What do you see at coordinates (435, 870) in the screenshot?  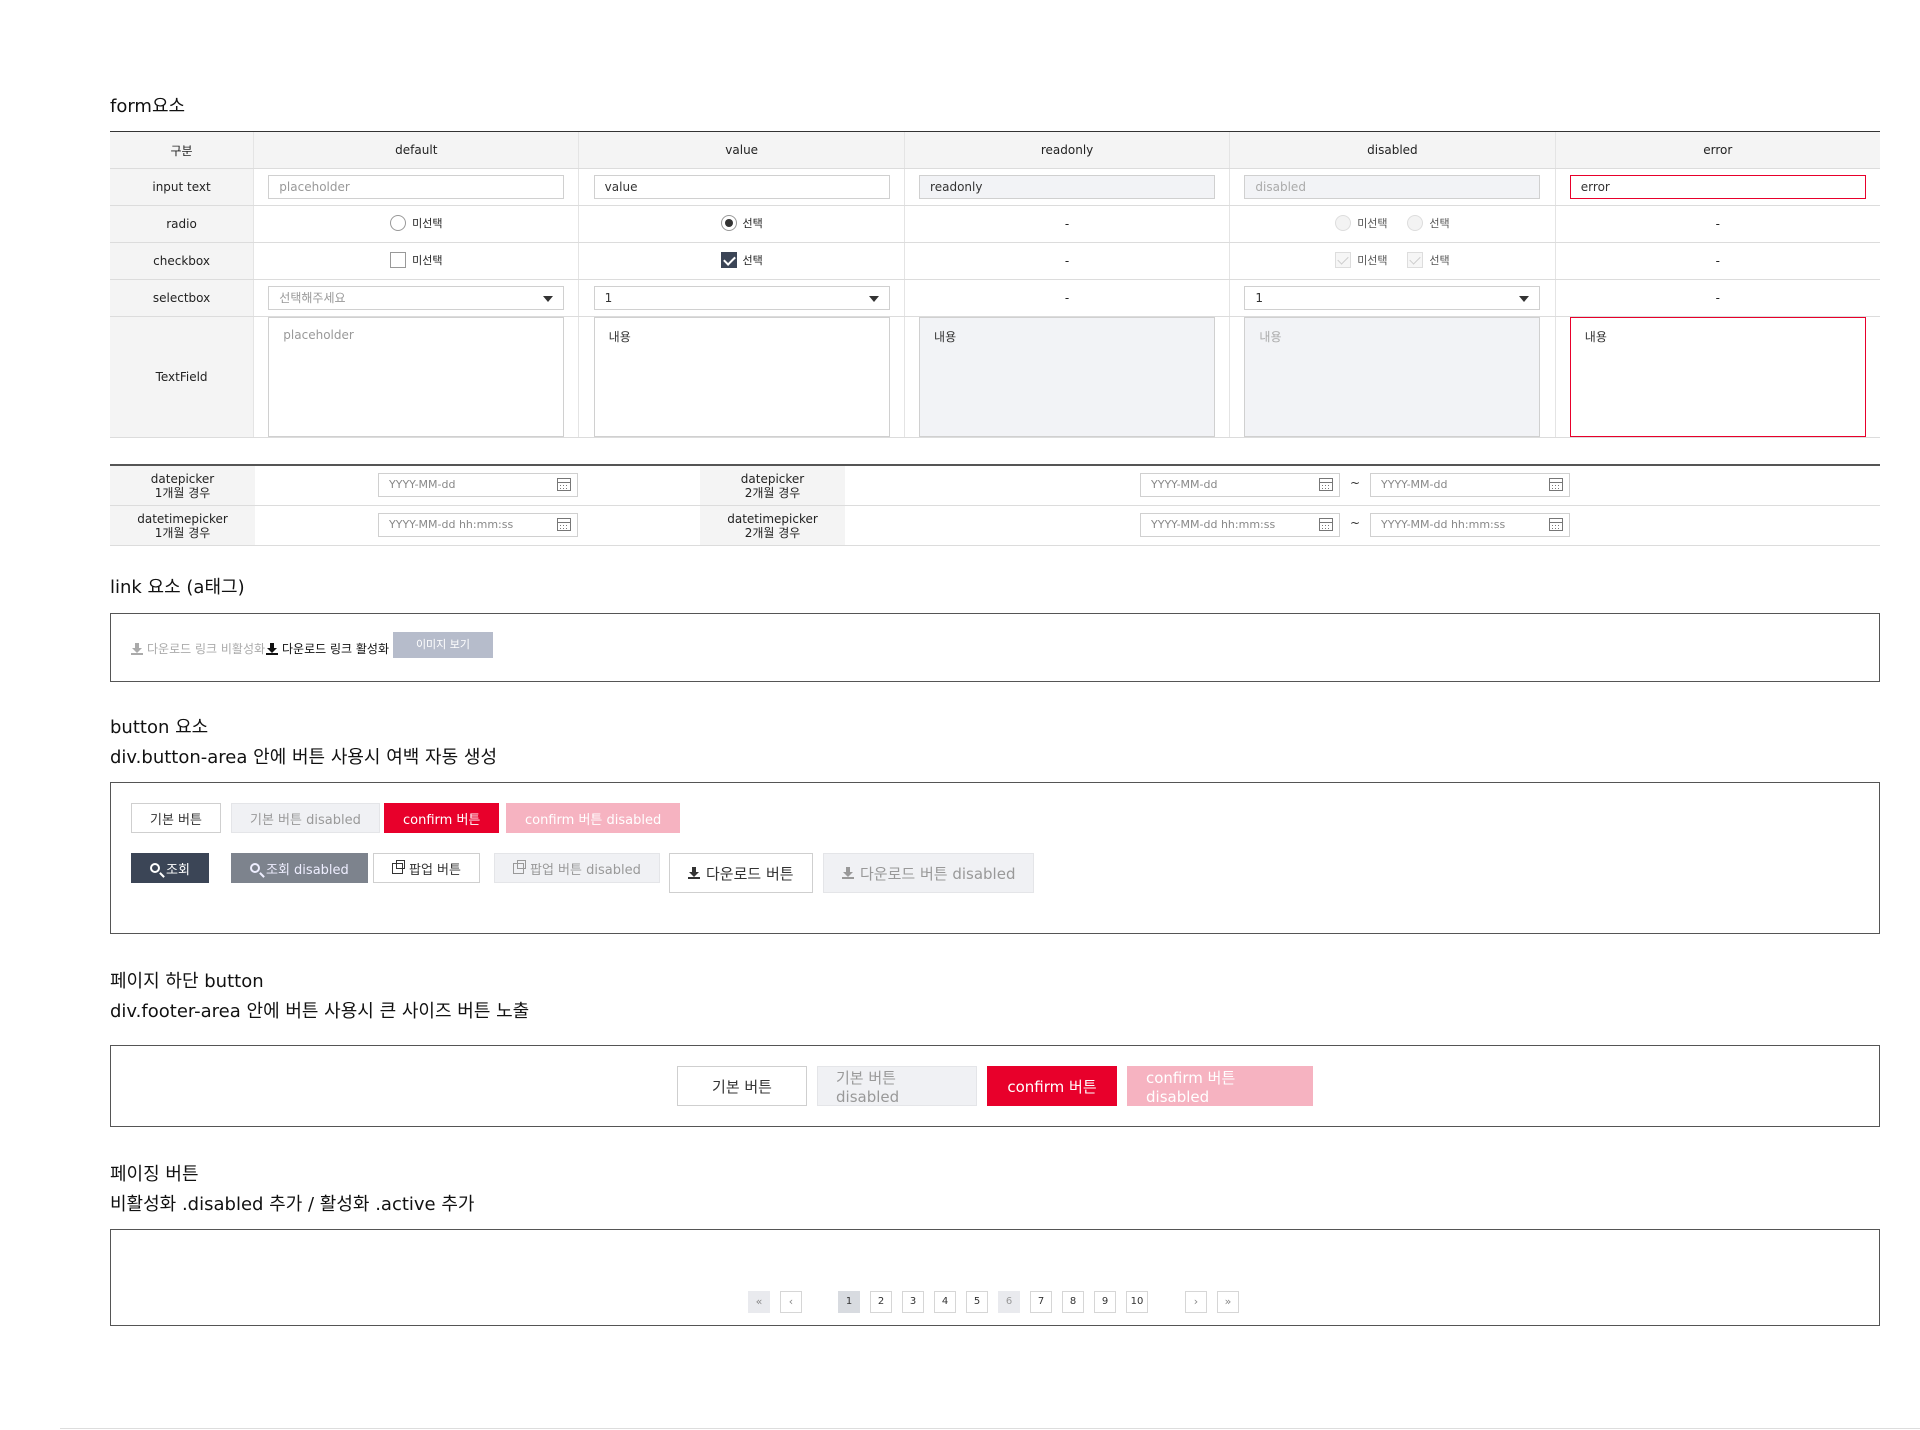 I see `popup-button-label: 팝업 버튼` at bounding box center [435, 870].